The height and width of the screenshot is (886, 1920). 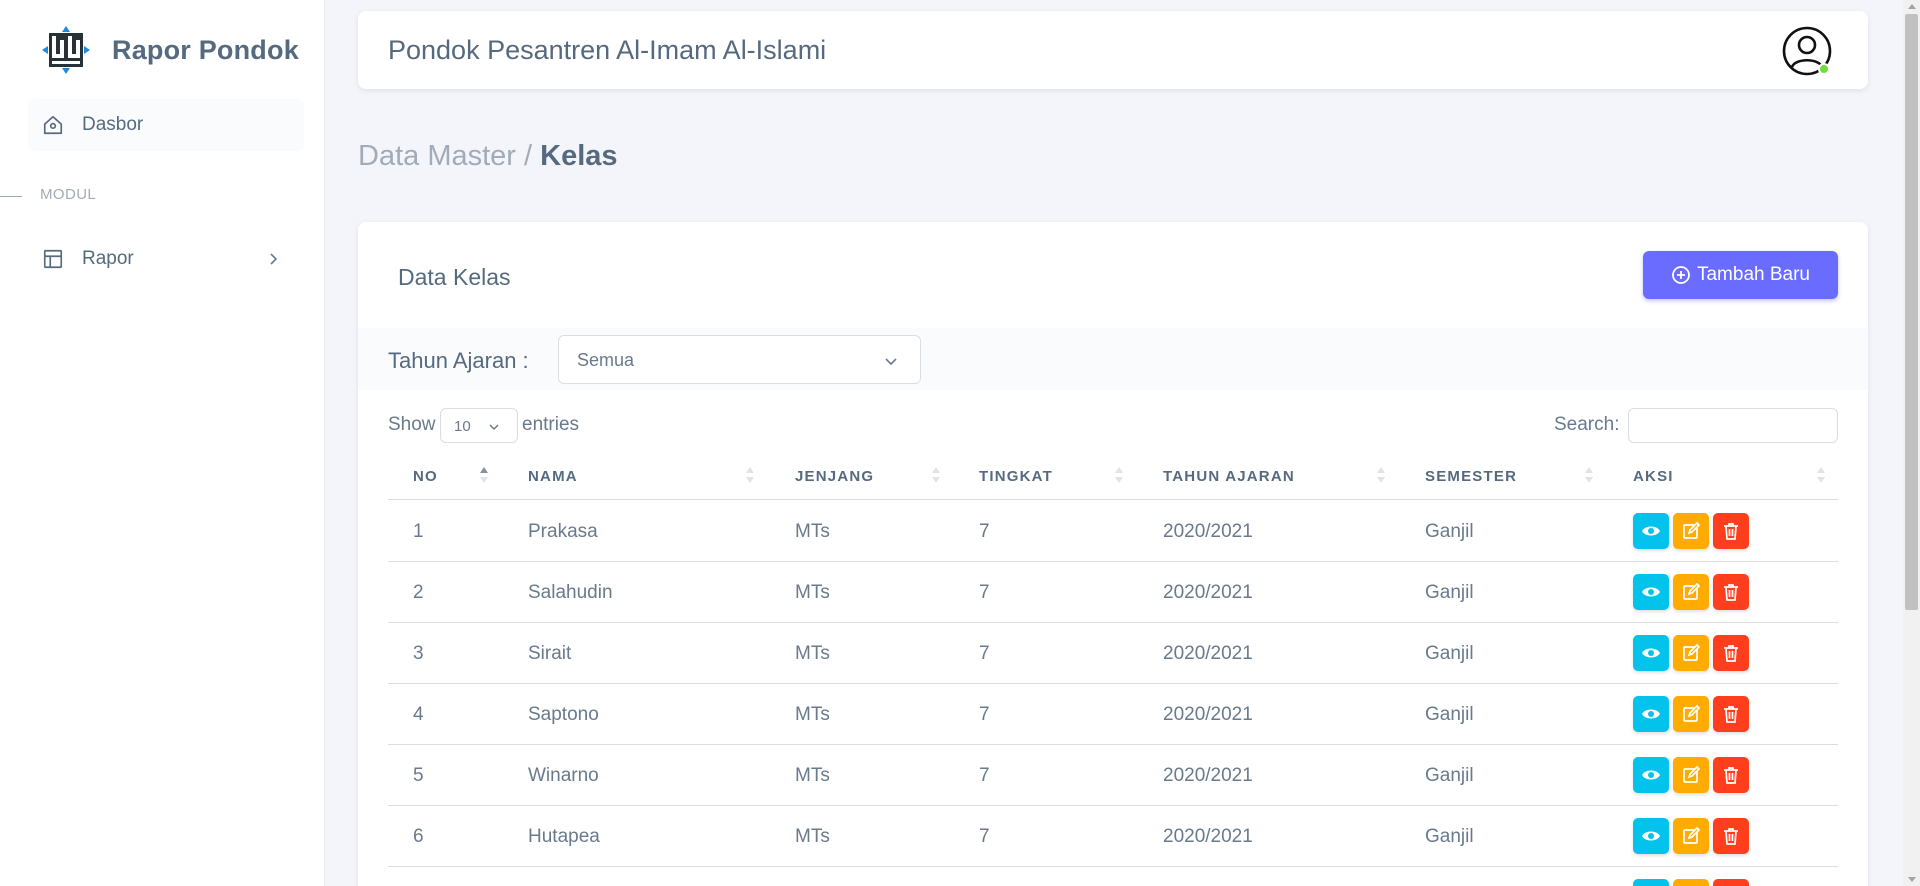 I want to click on column-header-tahun-ajaran: TAHUN AJARAN, so click(x=1229, y=476).